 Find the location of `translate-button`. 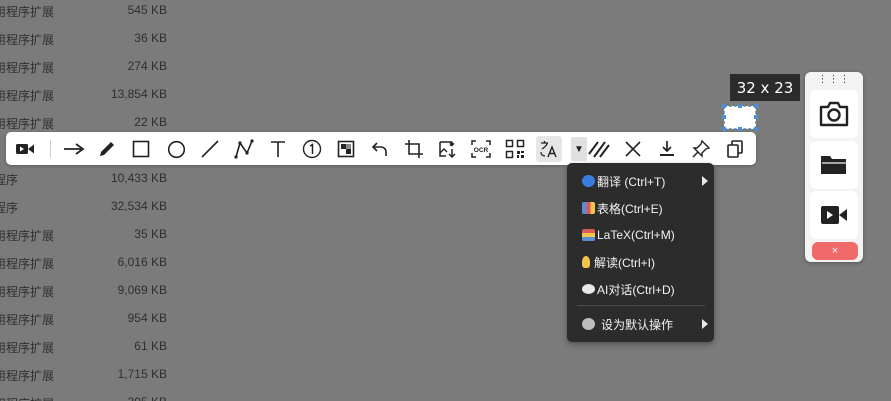

translate-button is located at coordinates (549, 149).